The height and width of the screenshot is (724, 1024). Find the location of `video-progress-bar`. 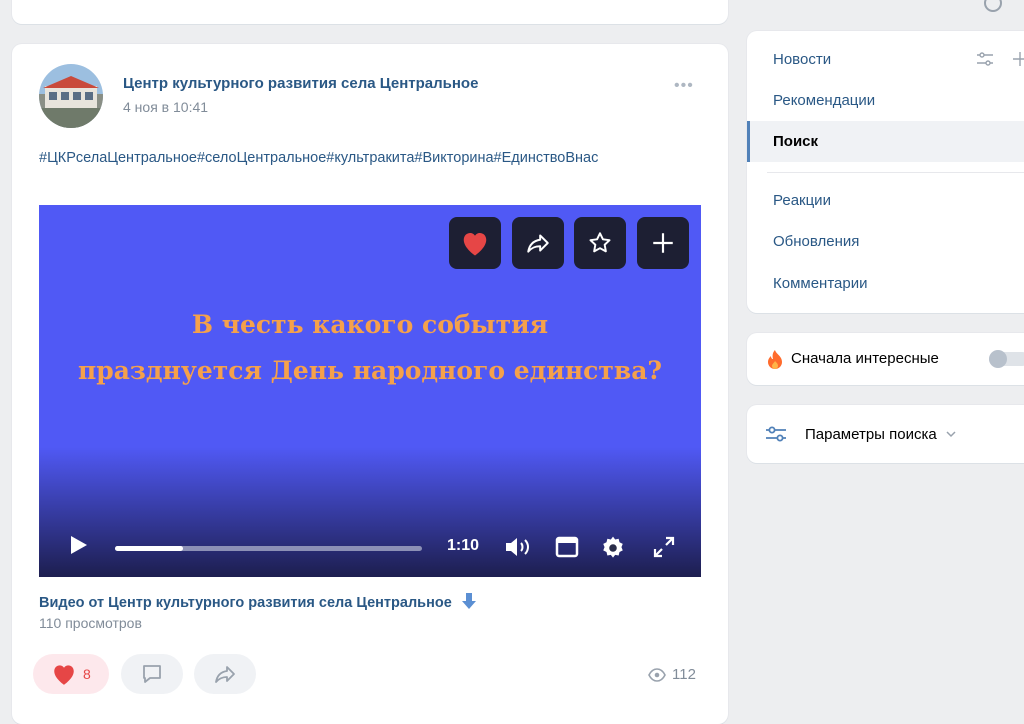

video-progress-bar is located at coordinates (268, 548).